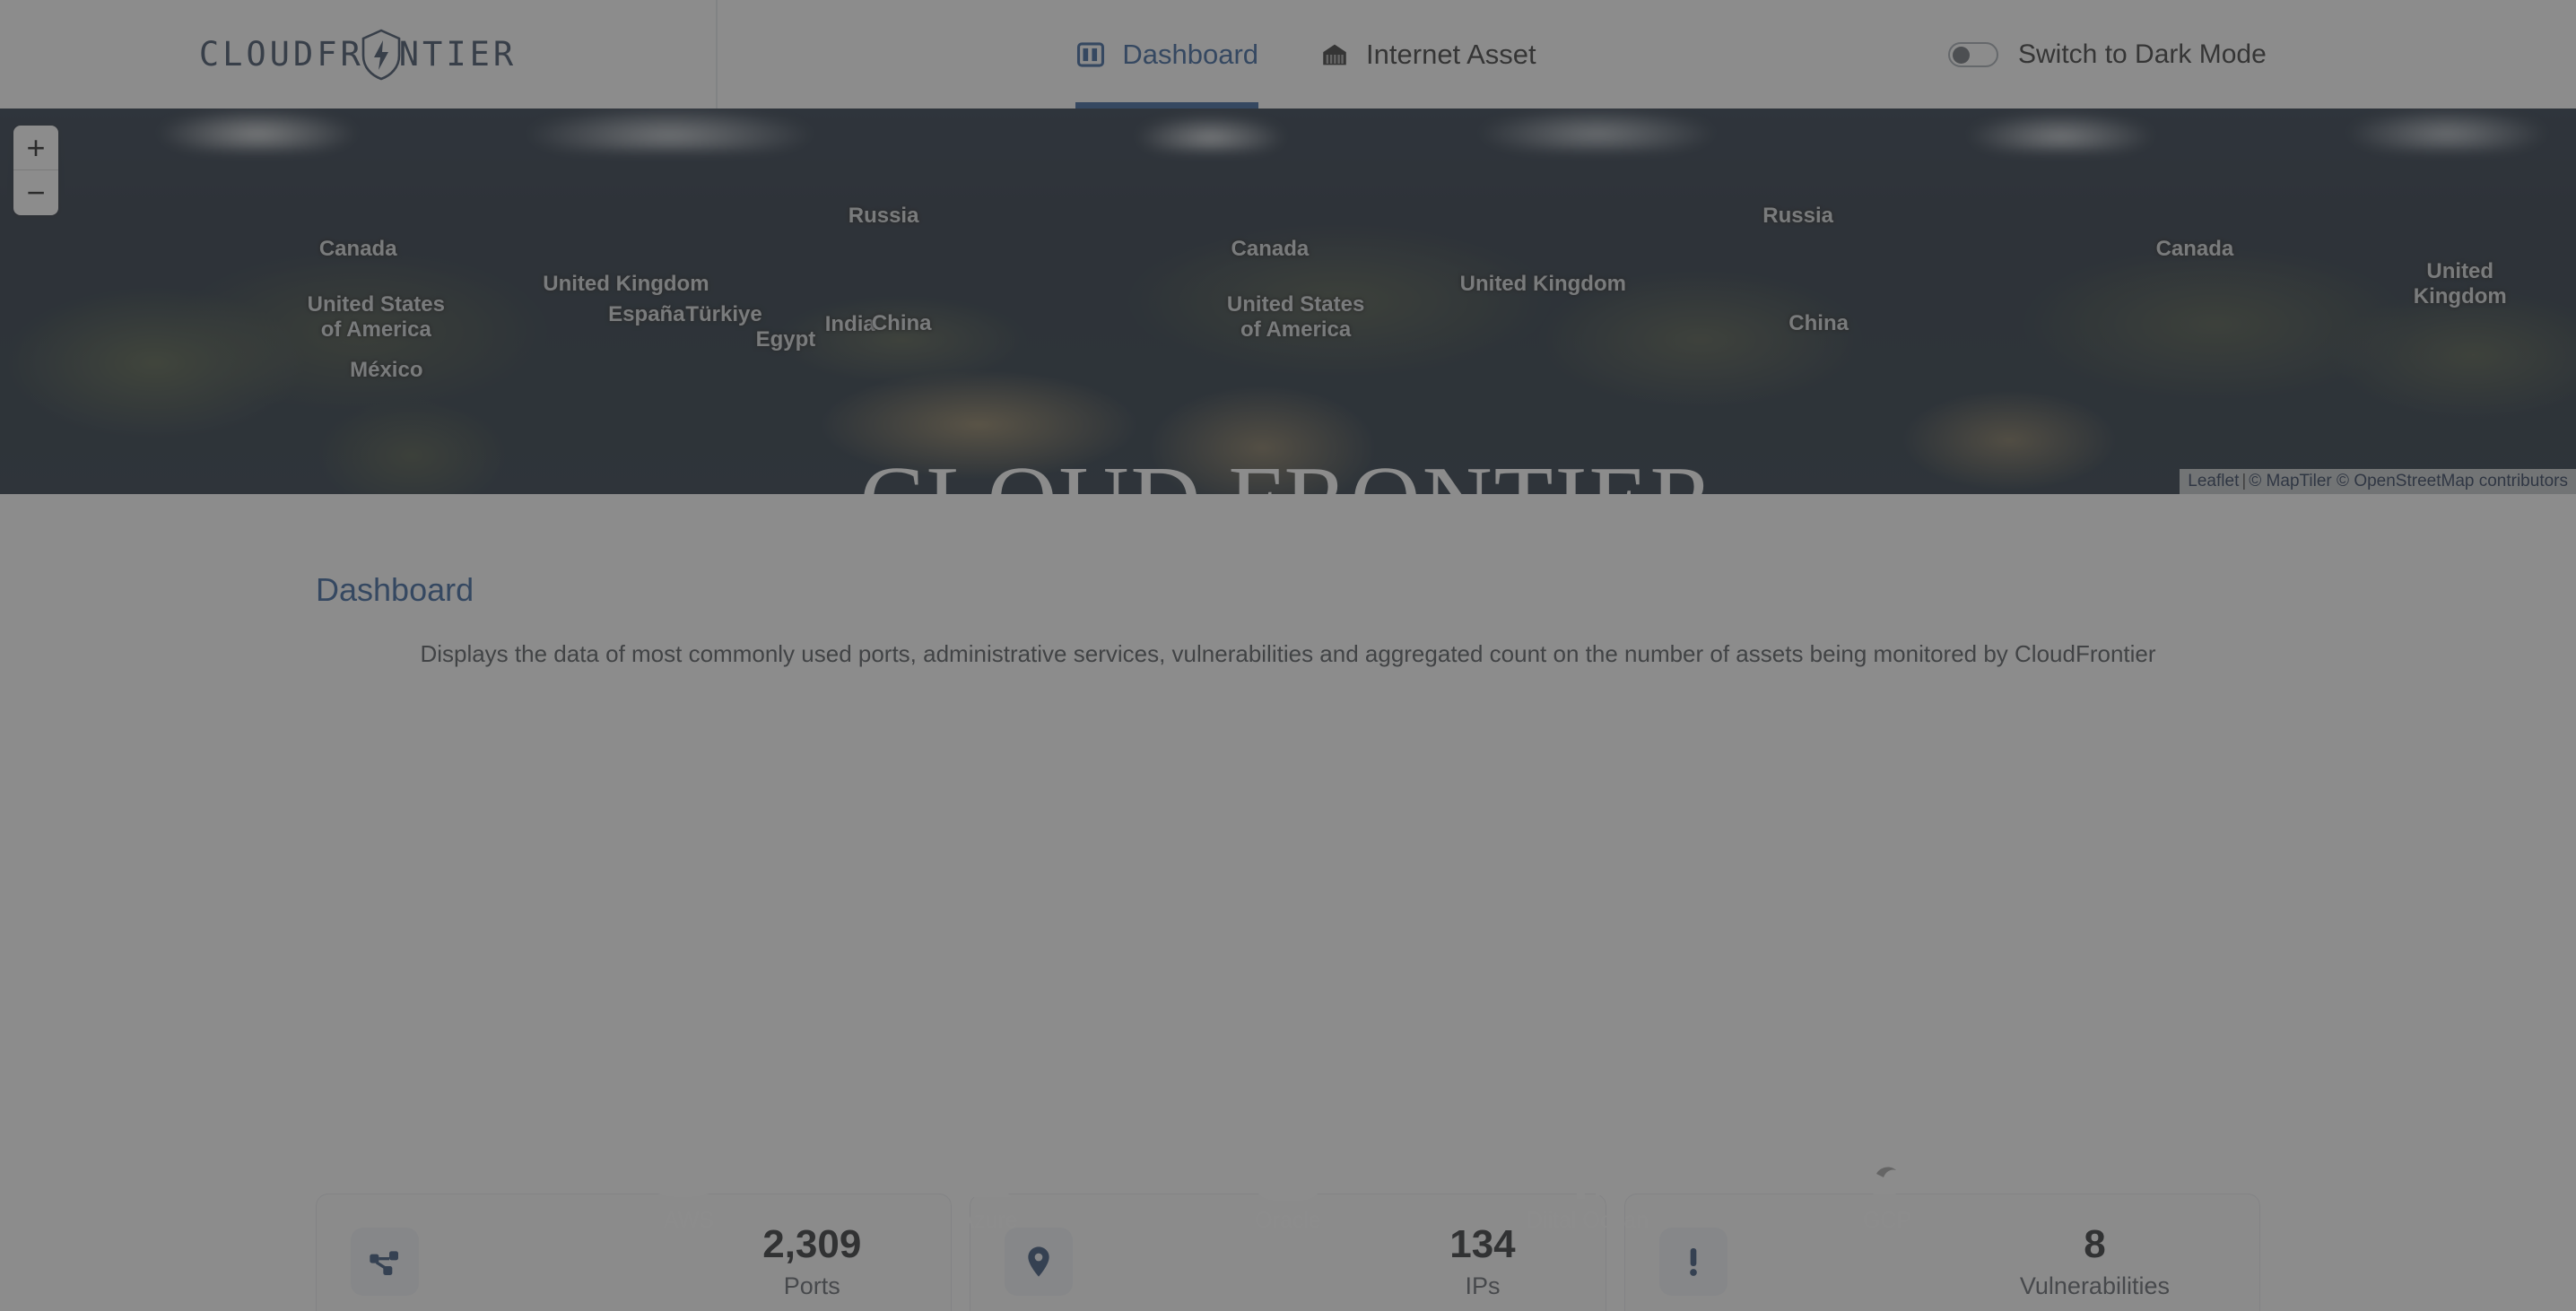  I want to click on page-title: Dashboard, so click(395, 589).